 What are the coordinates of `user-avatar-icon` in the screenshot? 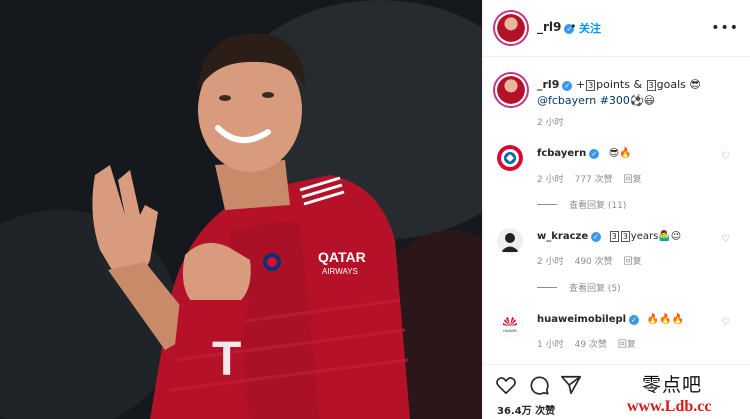 It's located at (510, 241).